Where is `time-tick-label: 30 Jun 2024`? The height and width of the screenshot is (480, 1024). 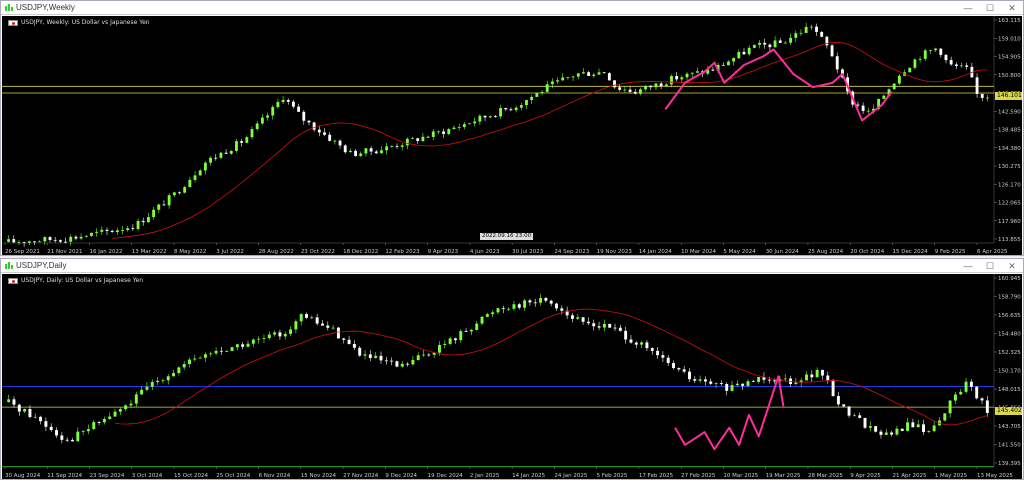
time-tick-label: 30 Jun 2024 is located at coordinates (783, 252).